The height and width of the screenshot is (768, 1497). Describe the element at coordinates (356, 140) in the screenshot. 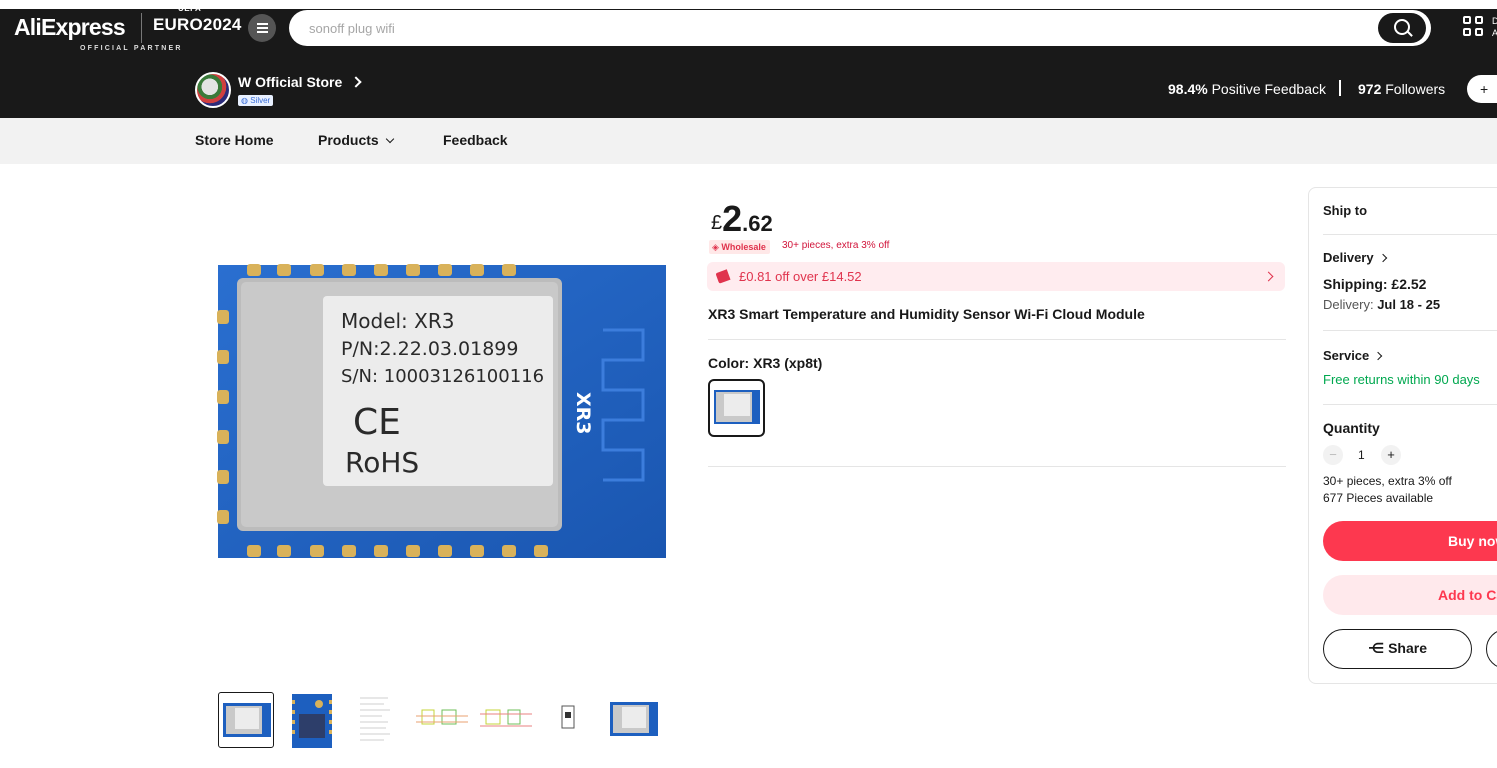

I see `nav-products: Products` at that location.